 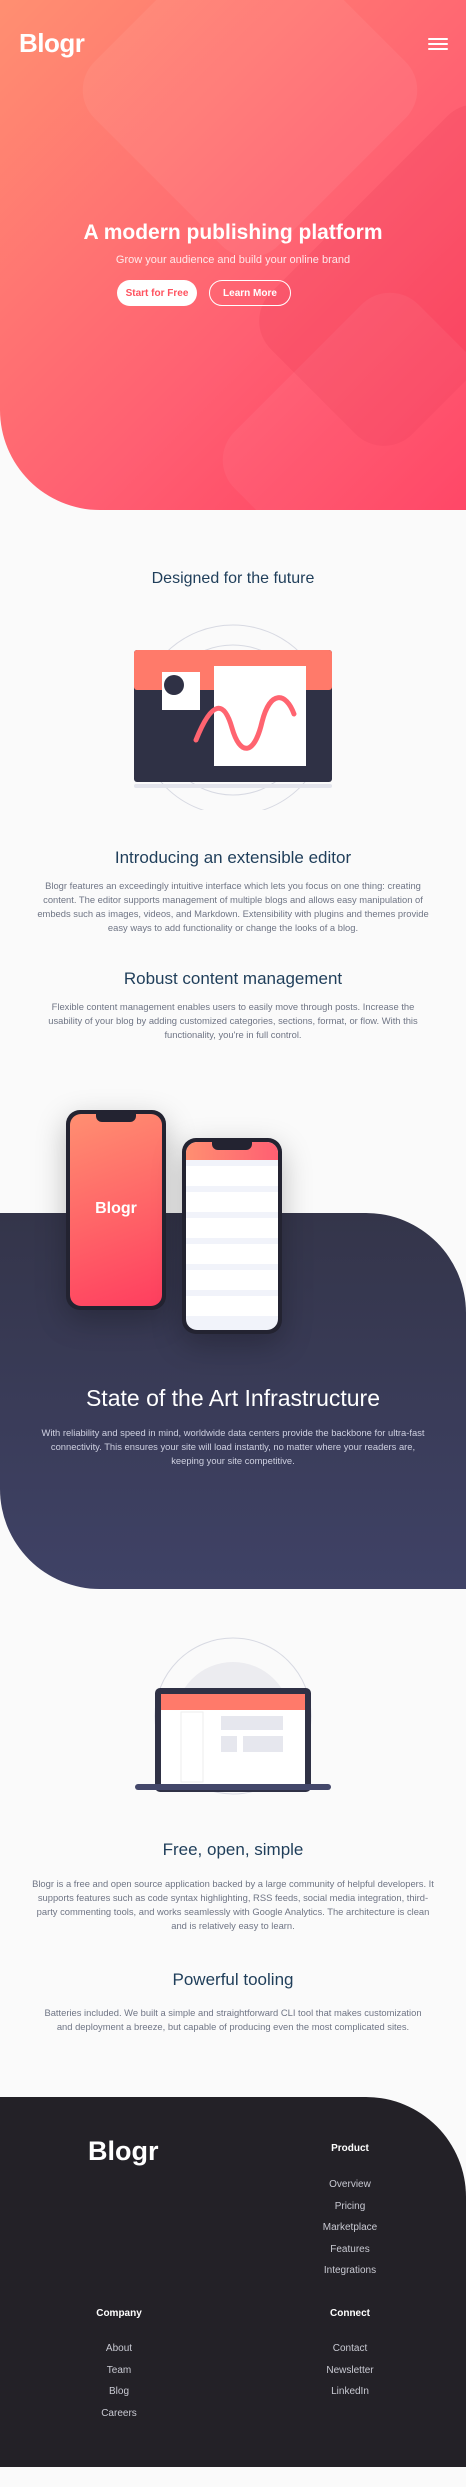 What do you see at coordinates (232, 1236) in the screenshot?
I see `phone-mockup` at bounding box center [232, 1236].